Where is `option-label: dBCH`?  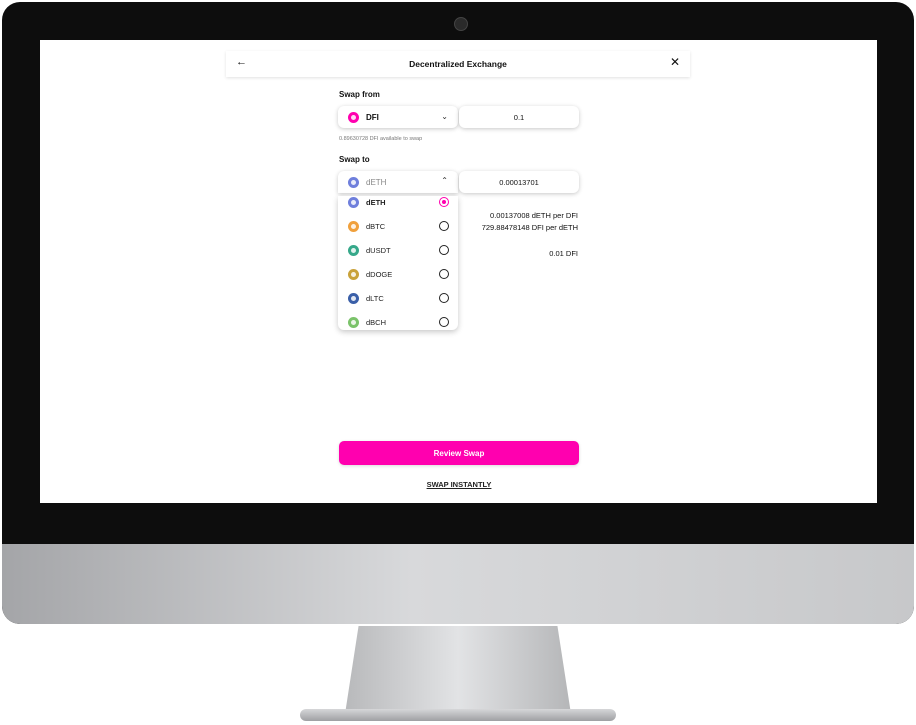
option-label: dBCH is located at coordinates (376, 322).